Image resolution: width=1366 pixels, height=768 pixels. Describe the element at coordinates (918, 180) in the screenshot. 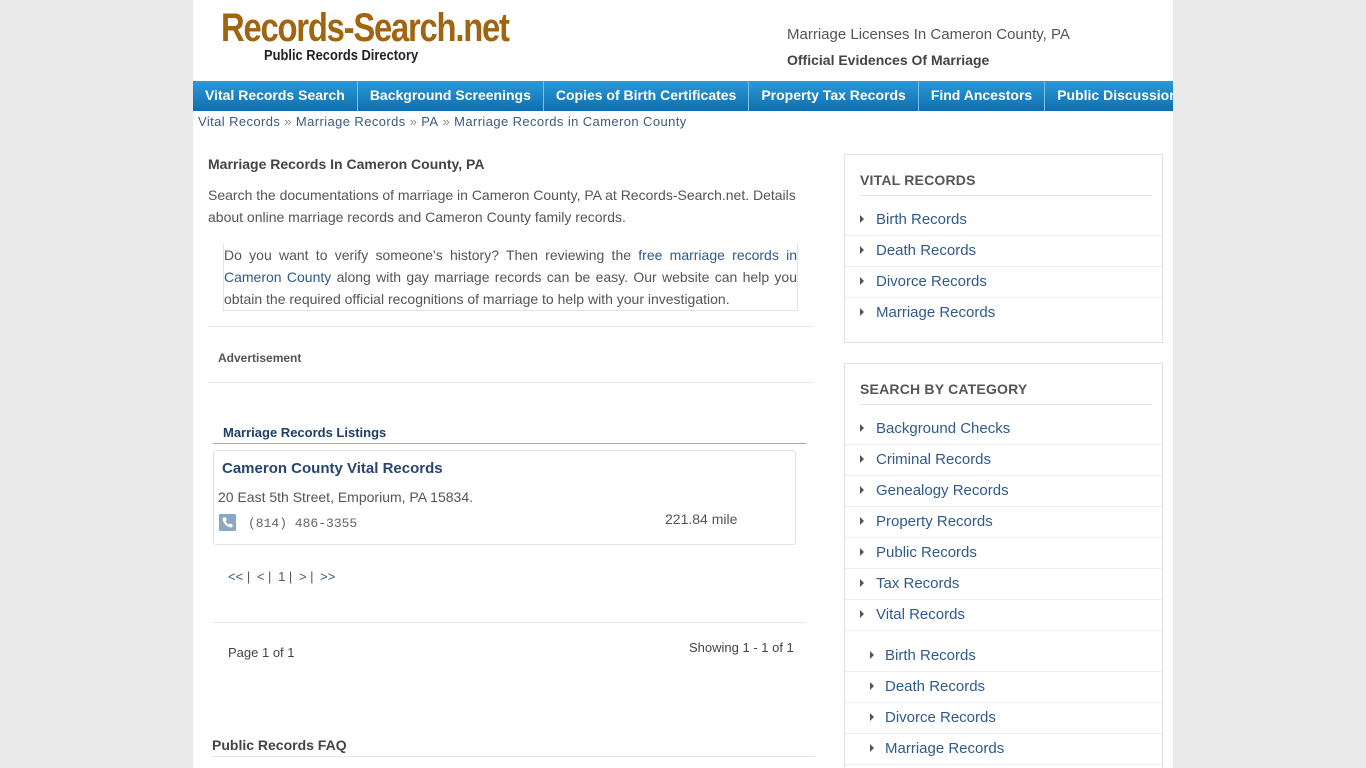

I see `vital-records-title: VITAL RECORDS` at that location.